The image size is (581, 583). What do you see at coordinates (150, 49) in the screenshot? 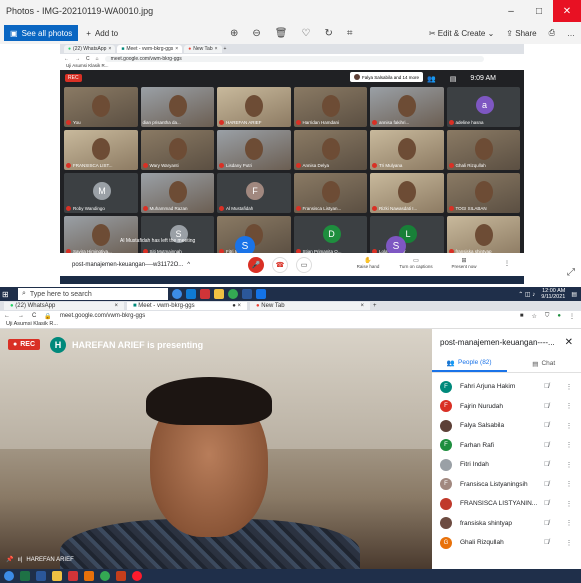
I see `tab-meet: ■ Meet - vwm-bkrg-ggs ×` at bounding box center [150, 49].